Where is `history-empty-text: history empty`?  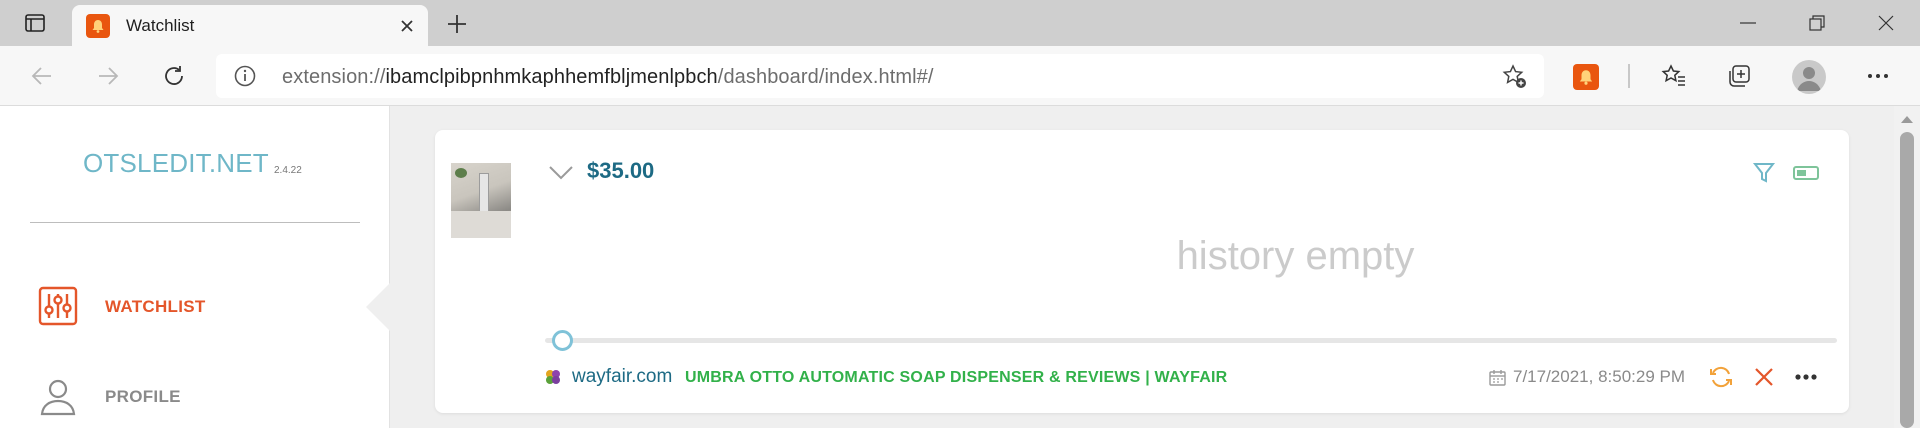 history-empty-text: history empty is located at coordinates (1295, 256).